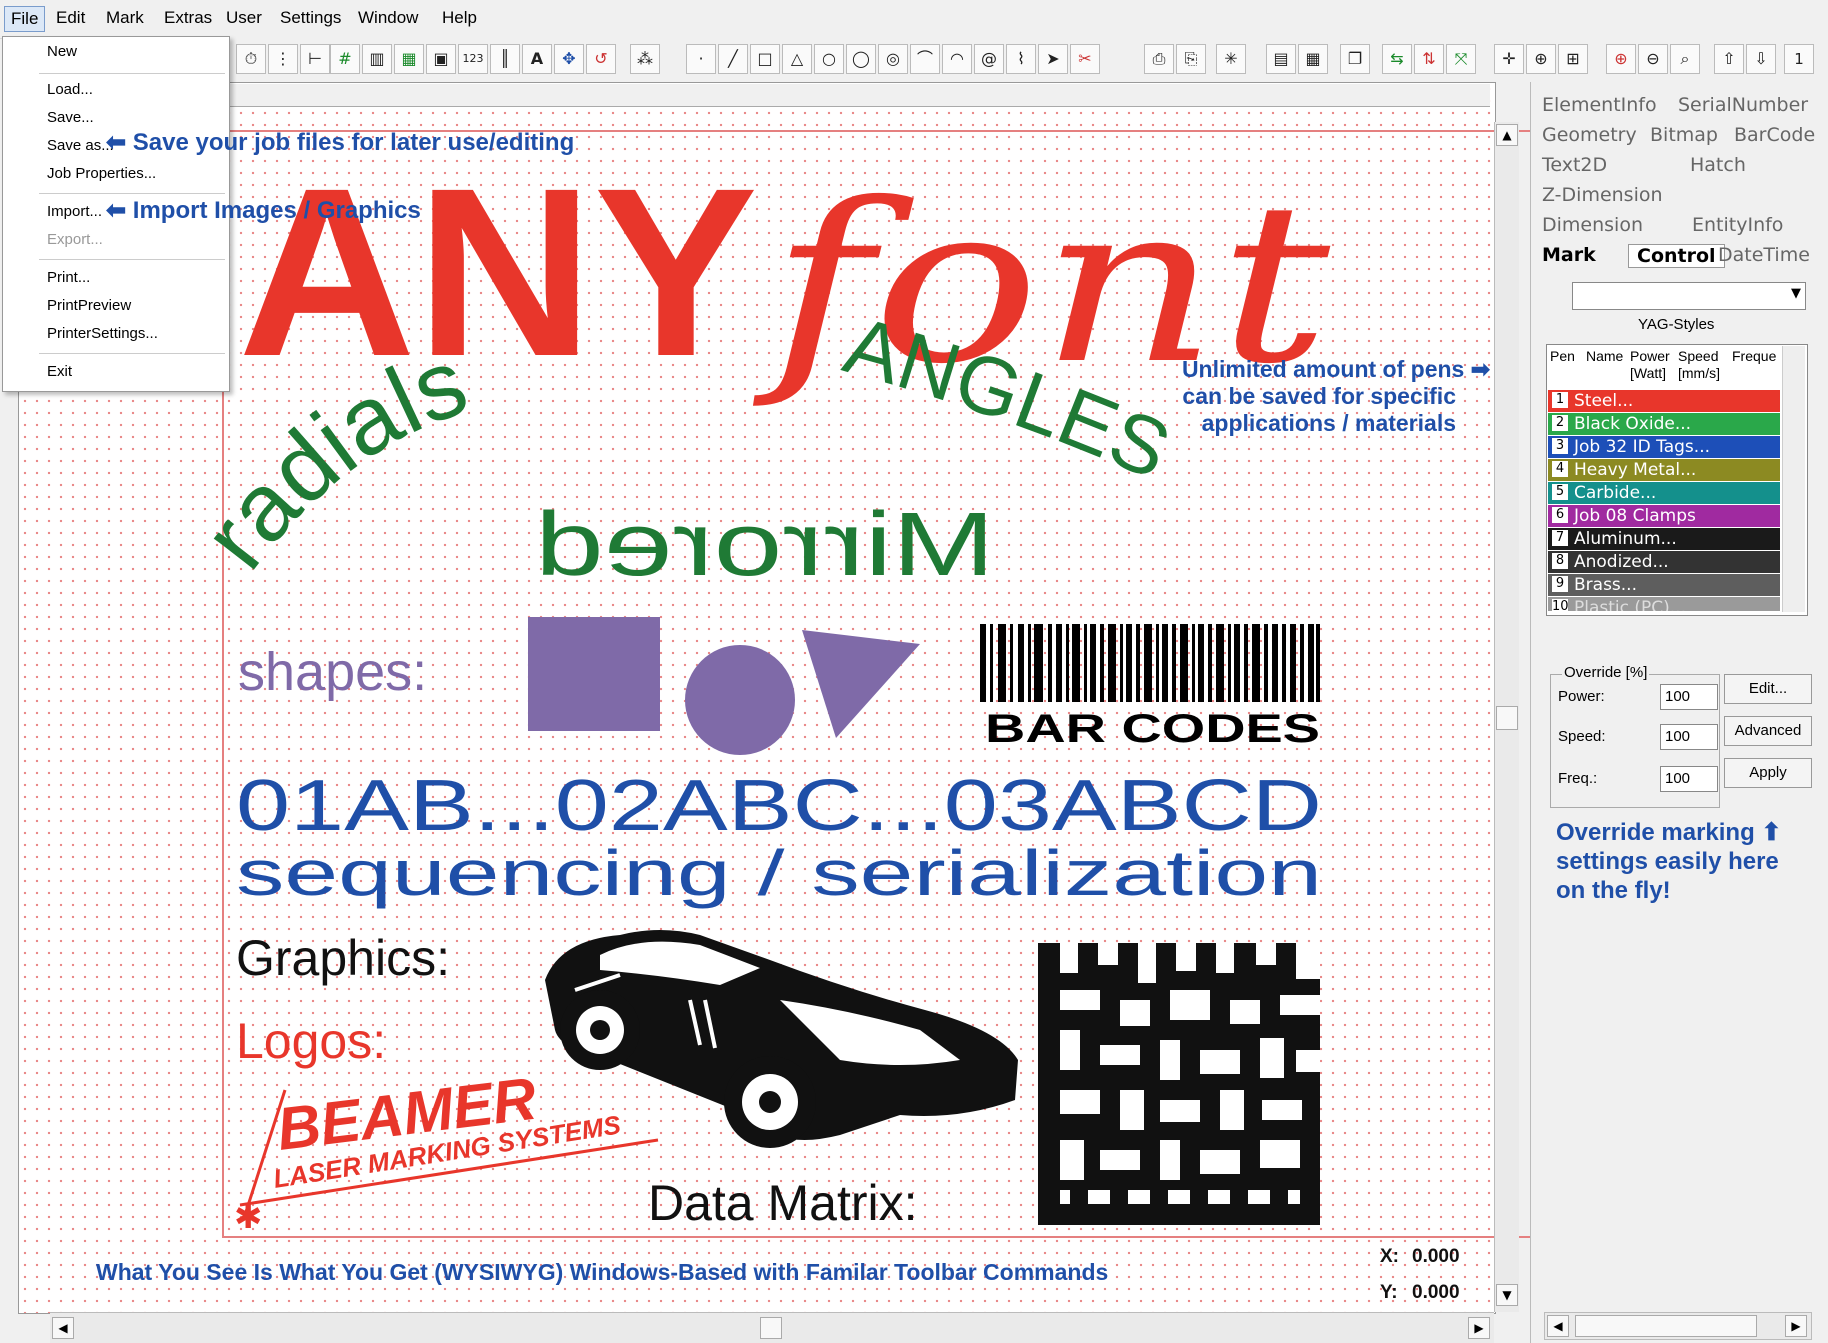 The height and width of the screenshot is (1343, 1828). I want to click on tab-entity-info: EntityInfo, so click(1737, 225).